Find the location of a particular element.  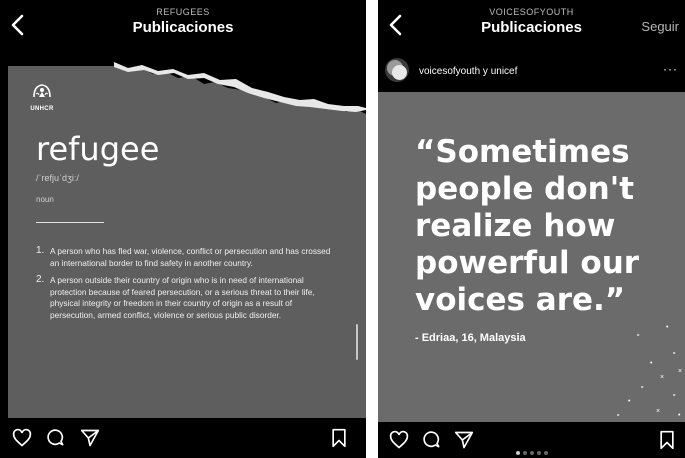

post-username: voicesofyouth y unicef is located at coordinates (468, 71).